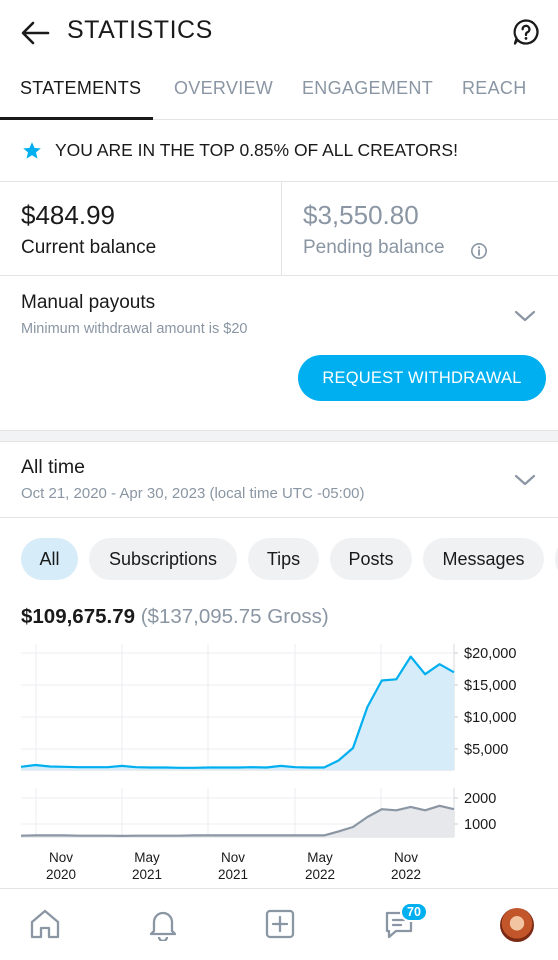  What do you see at coordinates (45, 924) in the screenshot?
I see `home-icon` at bounding box center [45, 924].